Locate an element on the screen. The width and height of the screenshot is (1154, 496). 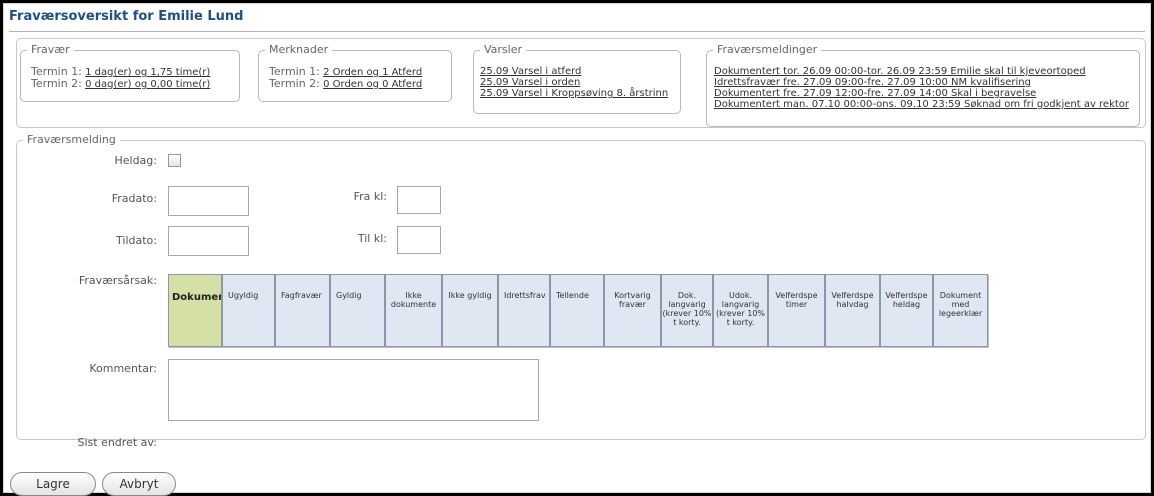
title-divider is located at coordinates (577, 31).